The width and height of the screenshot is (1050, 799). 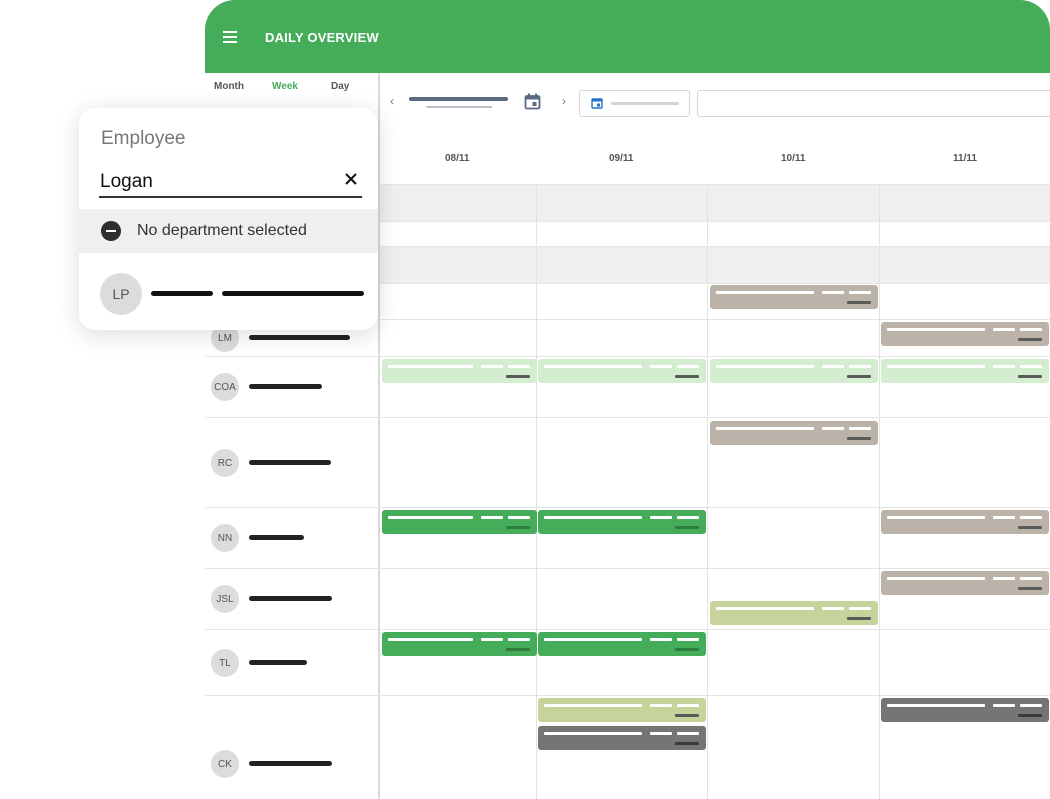 I want to click on top-app-bar: DAILY OVERVIEW, so click(x=627, y=36).